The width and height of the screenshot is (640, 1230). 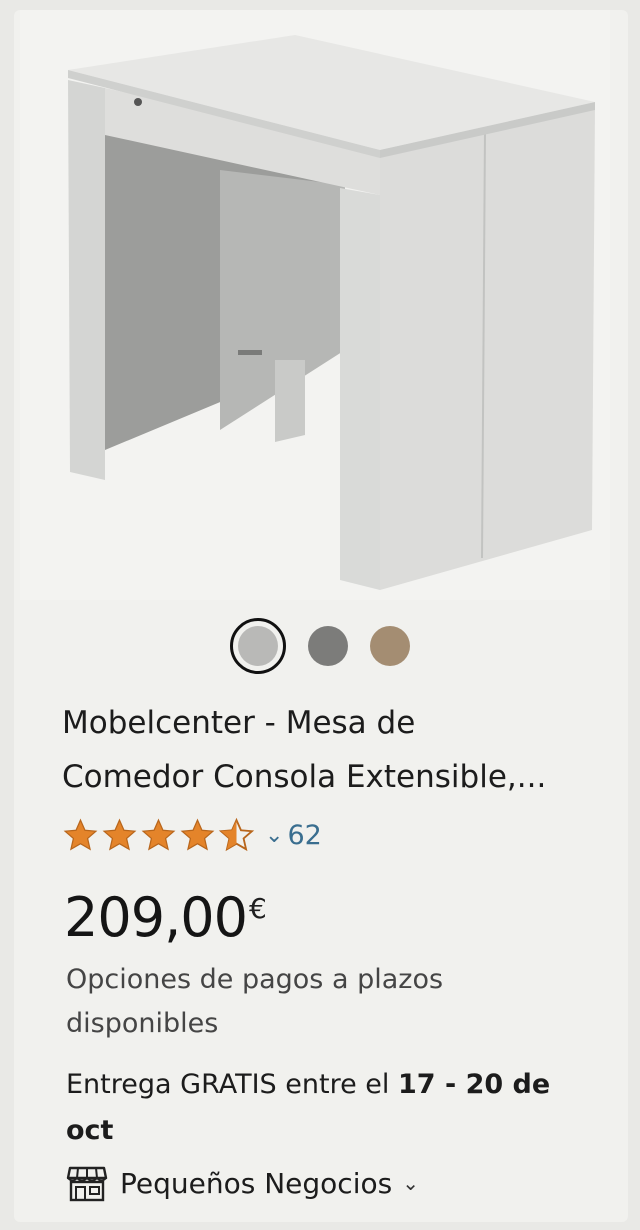 What do you see at coordinates (474, 1084) in the screenshot?
I see `delivery-dates: 17 - 20 de` at bounding box center [474, 1084].